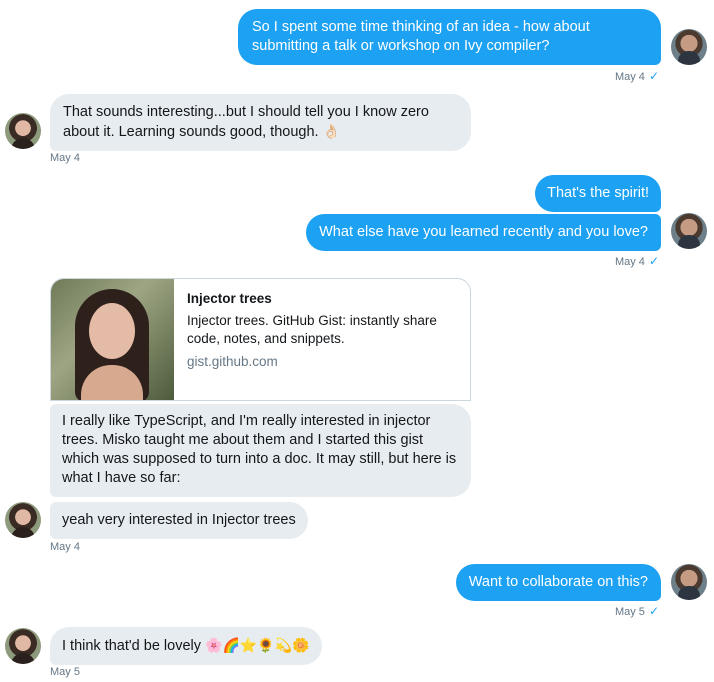 The width and height of the screenshot is (714, 682). Describe the element at coordinates (229, 298) in the screenshot. I see `link-preview-title: Injector trees` at that location.